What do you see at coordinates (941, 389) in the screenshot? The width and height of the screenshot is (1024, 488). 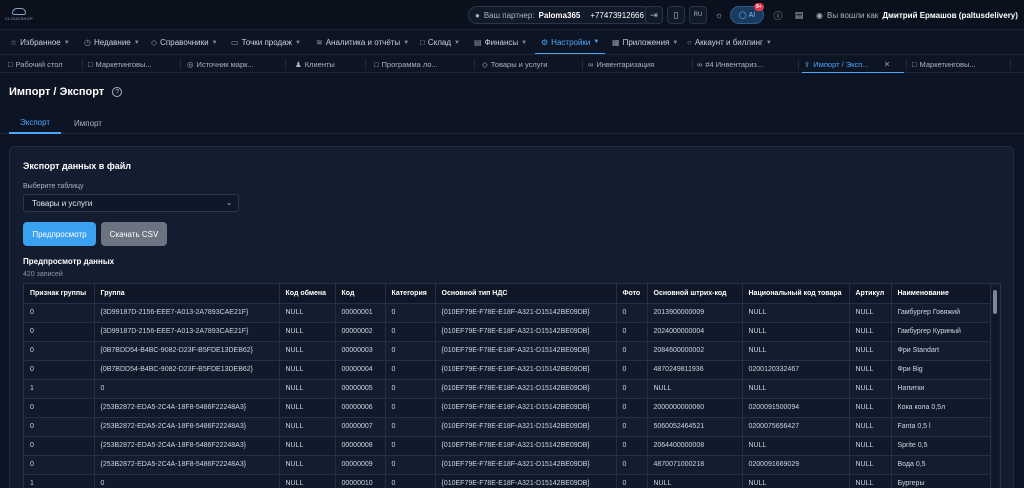 I see `table-cell: Напитки` at bounding box center [941, 389].